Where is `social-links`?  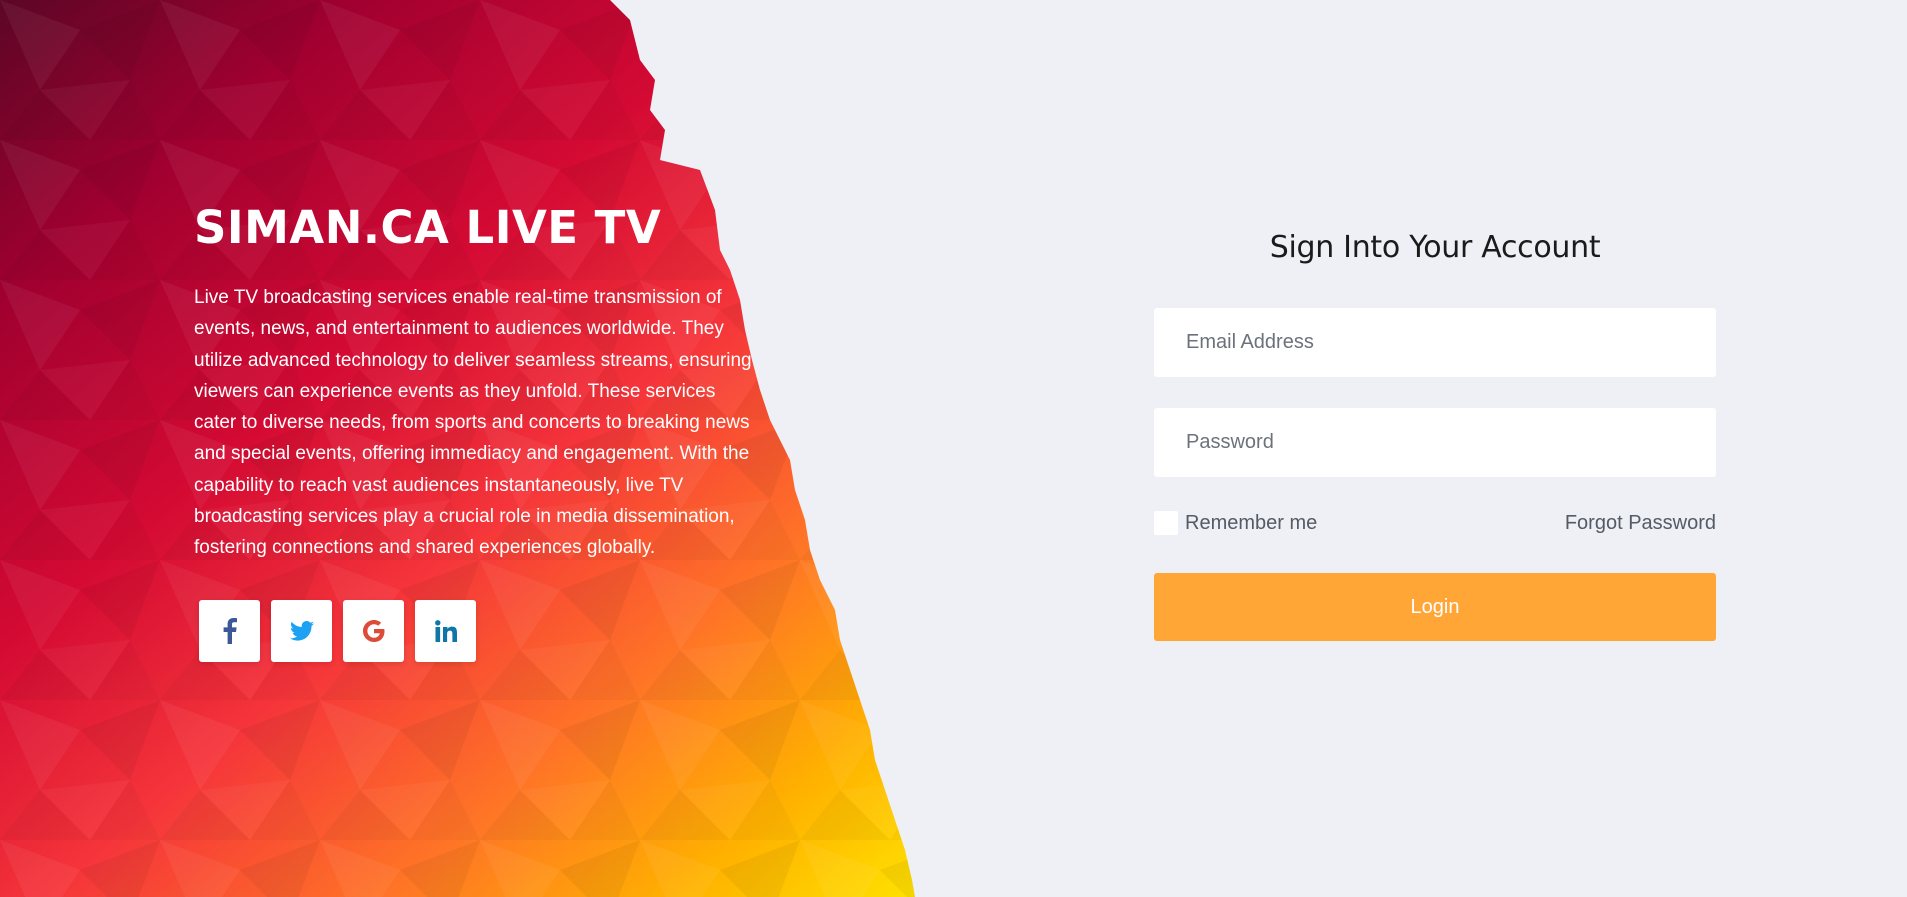
social-links is located at coordinates (476, 630).